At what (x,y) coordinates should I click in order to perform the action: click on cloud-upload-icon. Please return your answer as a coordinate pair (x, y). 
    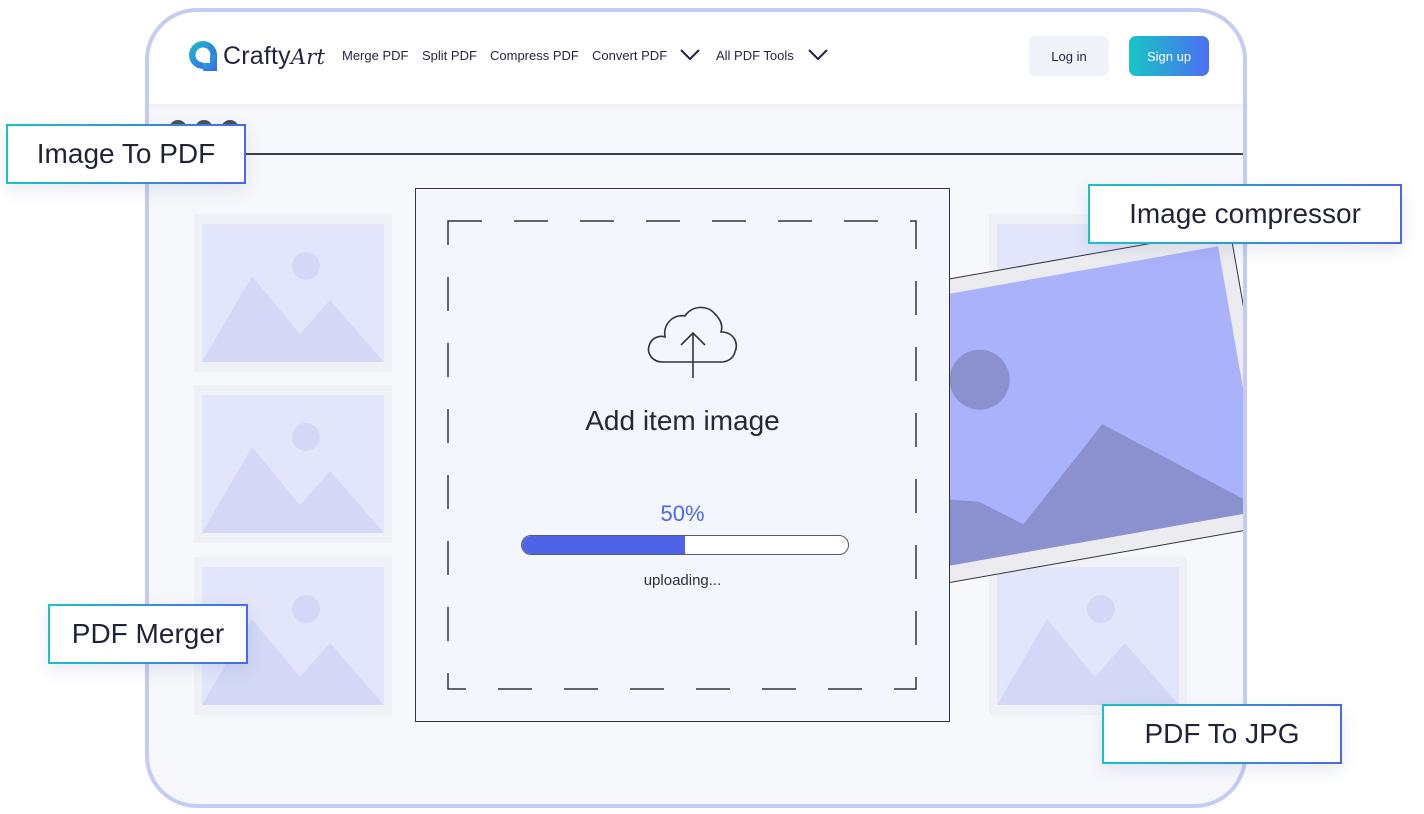
    Looking at the image, I should click on (693, 342).